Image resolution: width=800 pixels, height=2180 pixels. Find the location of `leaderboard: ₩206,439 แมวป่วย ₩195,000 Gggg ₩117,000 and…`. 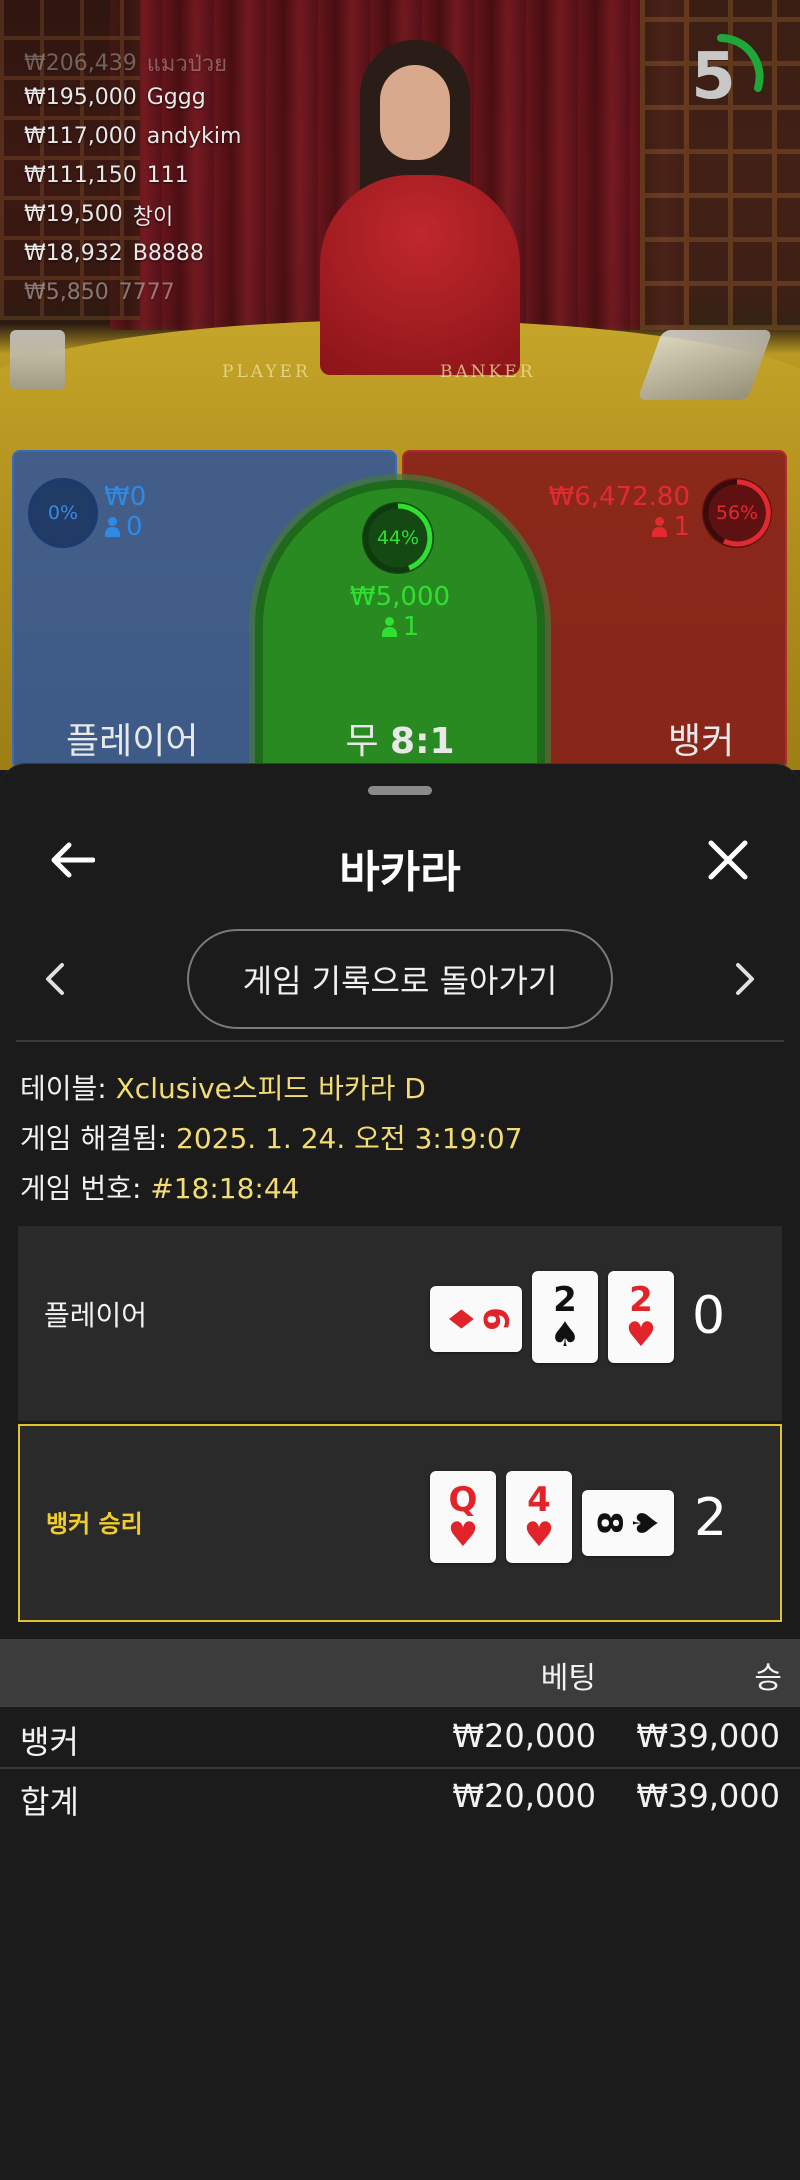

leaderboard: ₩206,439 แมวป่วย ₩195,000 Gggg ₩117,000 and… is located at coordinates (132, 180).